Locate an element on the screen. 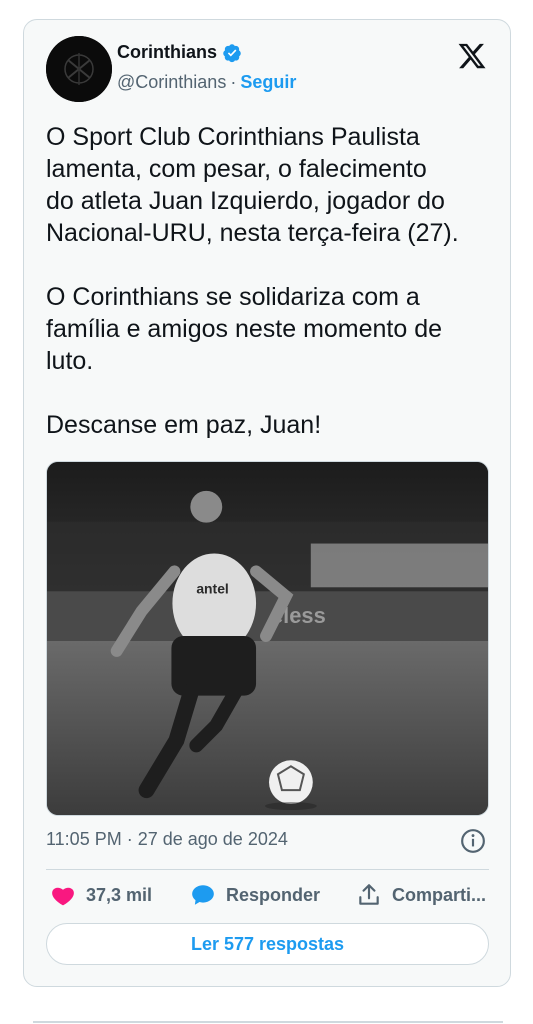 This screenshot has height=1024, width=533. x-logo-icon is located at coordinates (472, 56).